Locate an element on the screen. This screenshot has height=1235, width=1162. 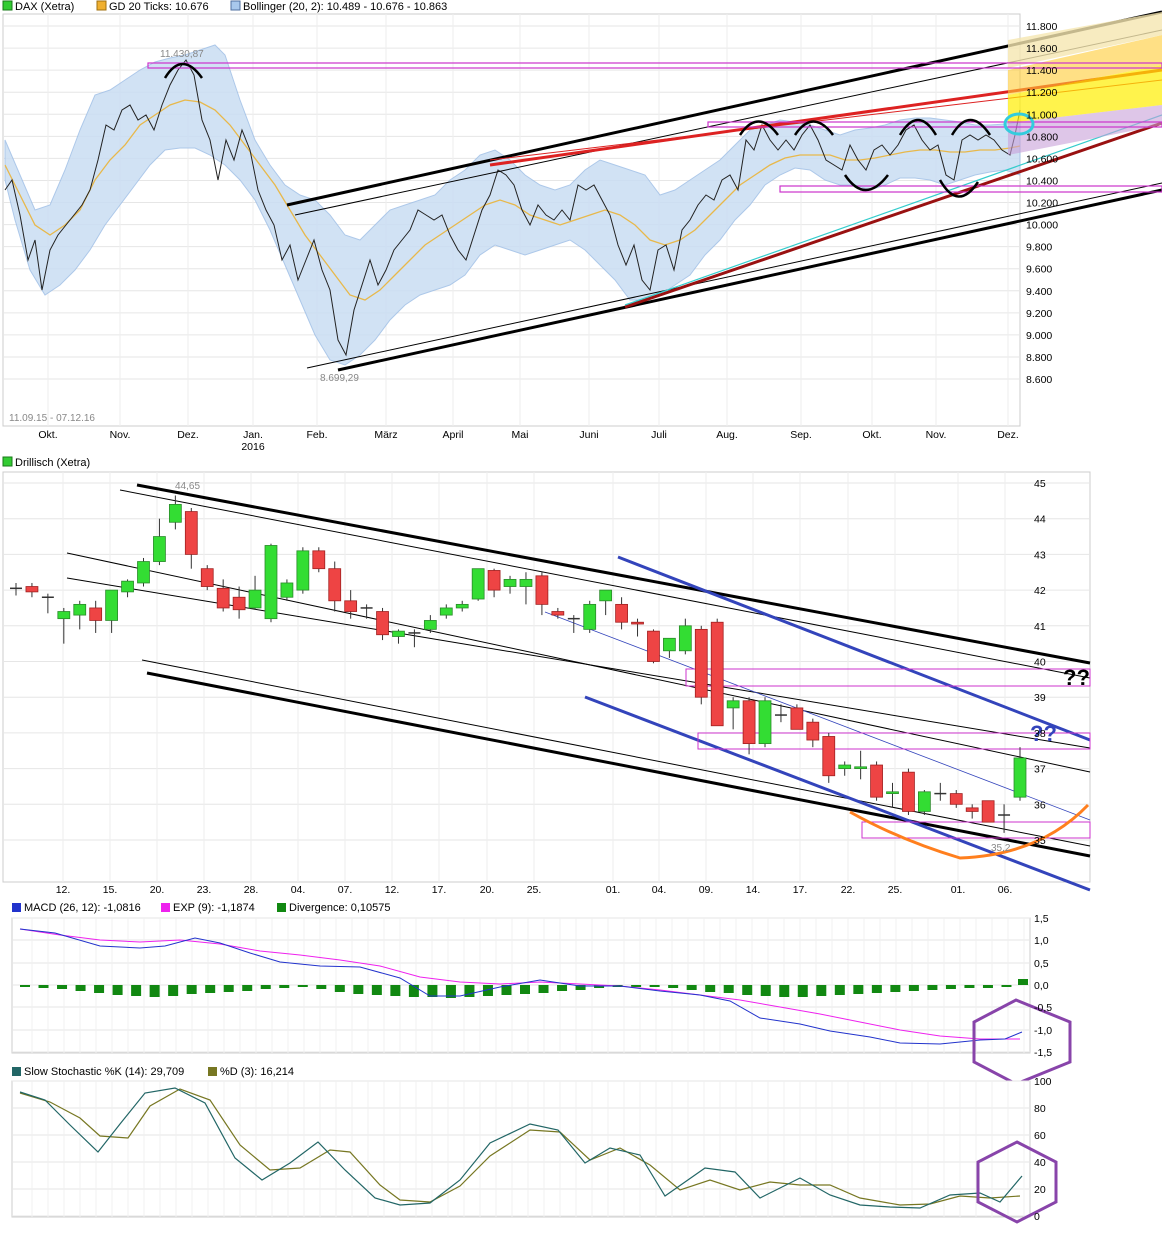
dax-x-tick: Jan. is located at coordinates (253, 435).